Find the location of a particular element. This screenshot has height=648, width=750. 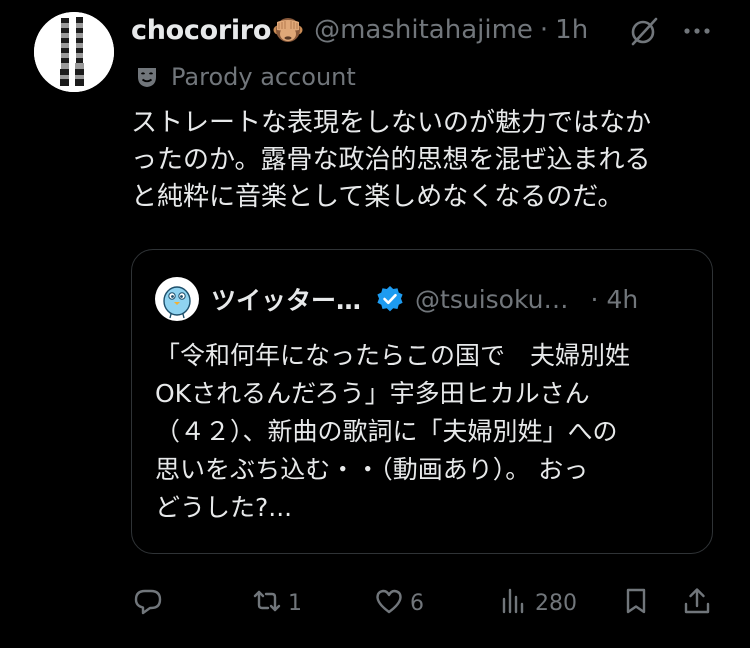

author-avatar-image is located at coordinates (74, 52).